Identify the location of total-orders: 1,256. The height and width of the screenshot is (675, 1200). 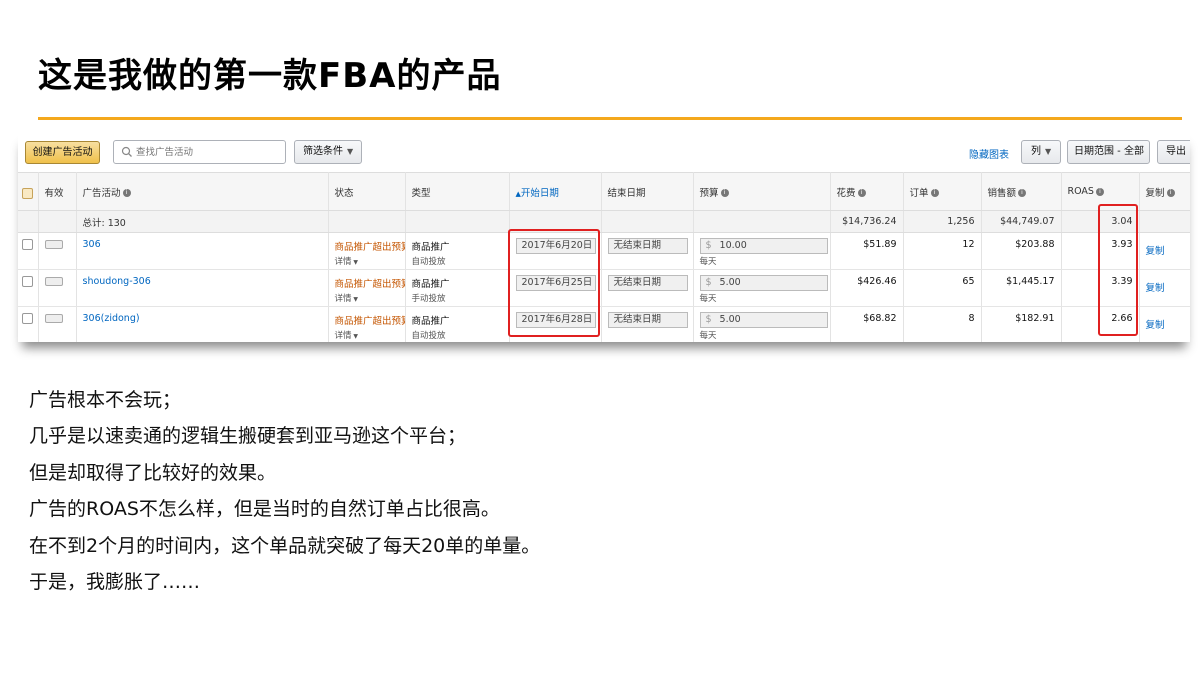
(942, 221).